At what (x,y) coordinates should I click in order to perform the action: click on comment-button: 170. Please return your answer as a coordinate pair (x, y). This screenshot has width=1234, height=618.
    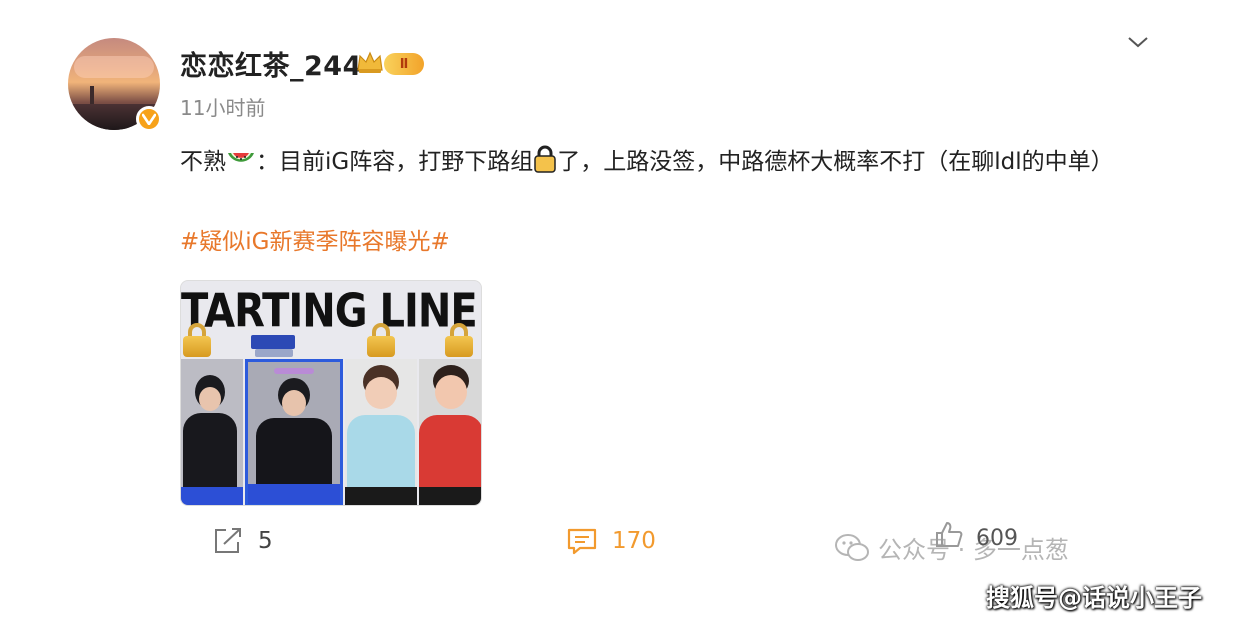
    Looking at the image, I should click on (611, 541).